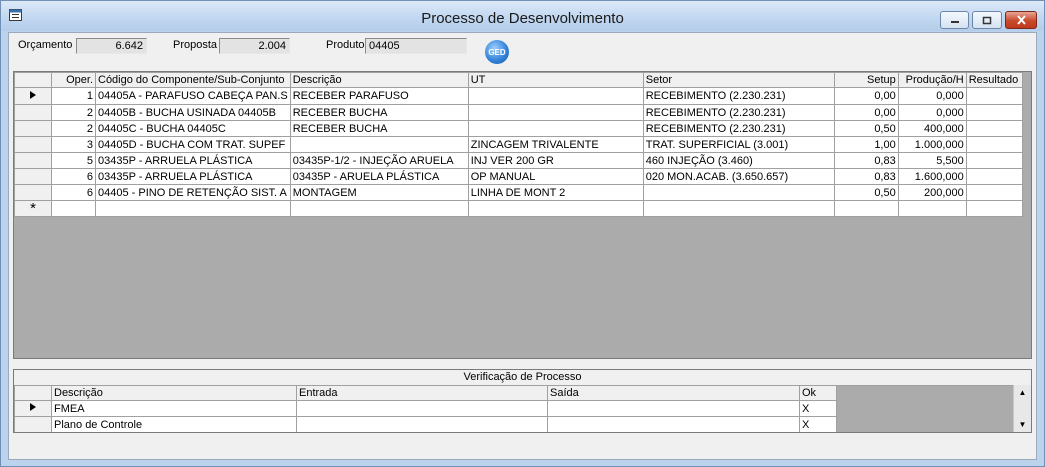  What do you see at coordinates (866, 144) in the screenshot?
I see `cell-setup: 1,00` at bounding box center [866, 144].